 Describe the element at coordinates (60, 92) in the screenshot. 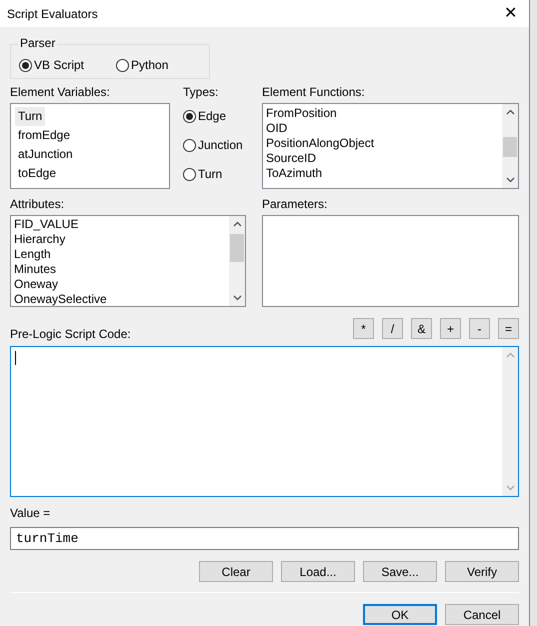

I see `field-label: Element Variables:` at that location.